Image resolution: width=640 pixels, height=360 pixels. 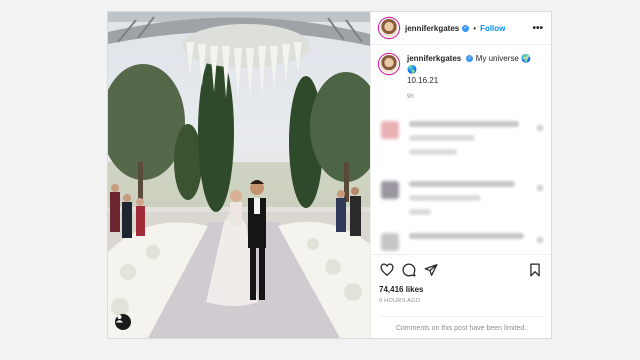 I want to click on share-button, so click(x=431, y=270).